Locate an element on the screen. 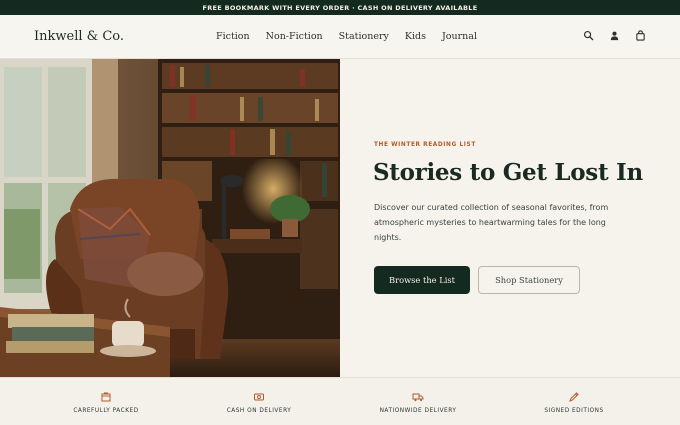 Image resolution: width=680 pixels, height=425 pixels. feature-delivery: NATIONWIDE DELIVERY is located at coordinates (418, 401).